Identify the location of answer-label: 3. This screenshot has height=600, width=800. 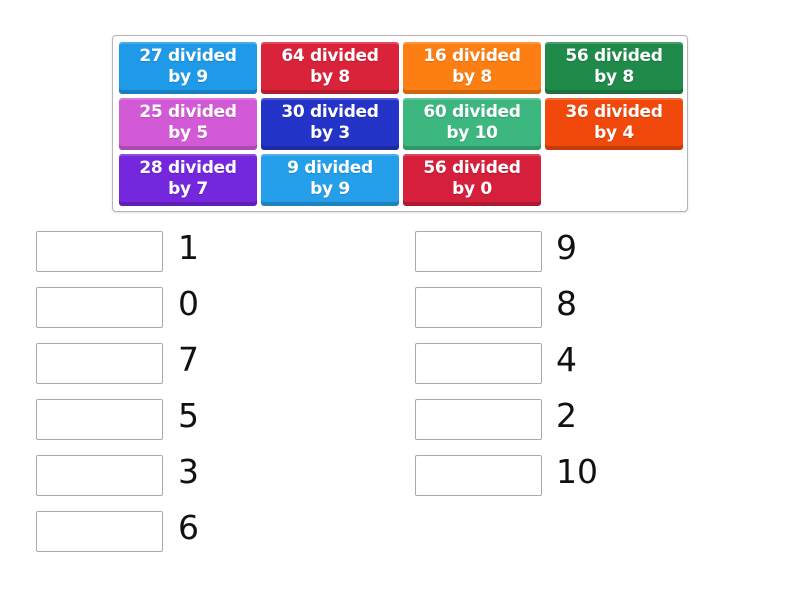
(188, 471).